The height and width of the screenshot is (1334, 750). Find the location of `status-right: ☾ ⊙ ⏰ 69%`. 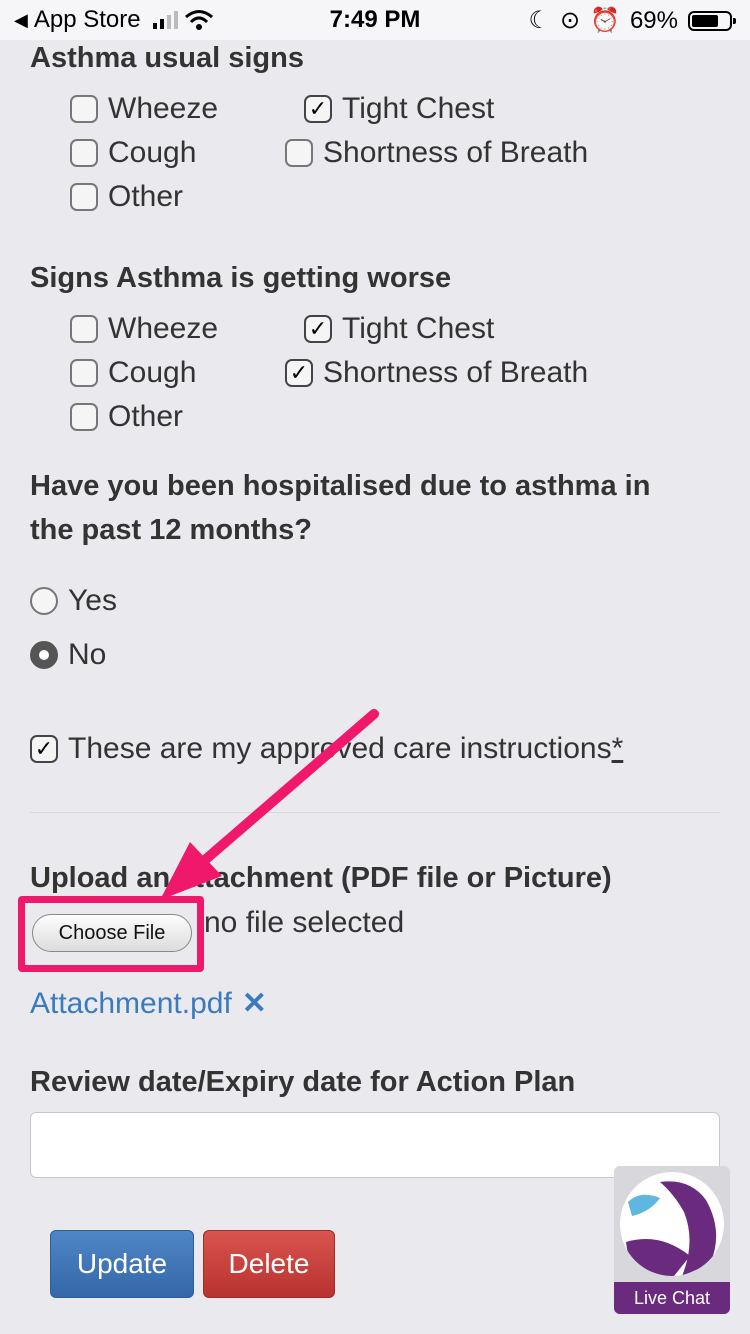

status-right: ☾ ⊙ ⏰ 69% is located at coordinates (632, 20).